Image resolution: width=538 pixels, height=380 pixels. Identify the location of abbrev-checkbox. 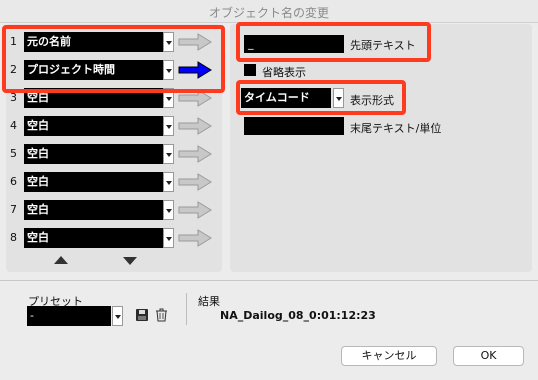
(250, 70).